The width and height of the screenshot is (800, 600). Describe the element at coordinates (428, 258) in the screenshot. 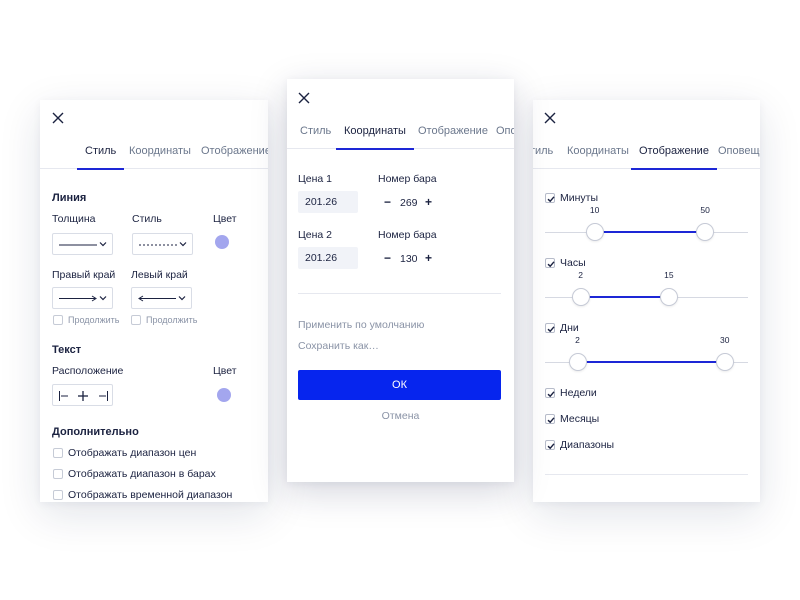

I see `bar-2-increment-button: +` at that location.